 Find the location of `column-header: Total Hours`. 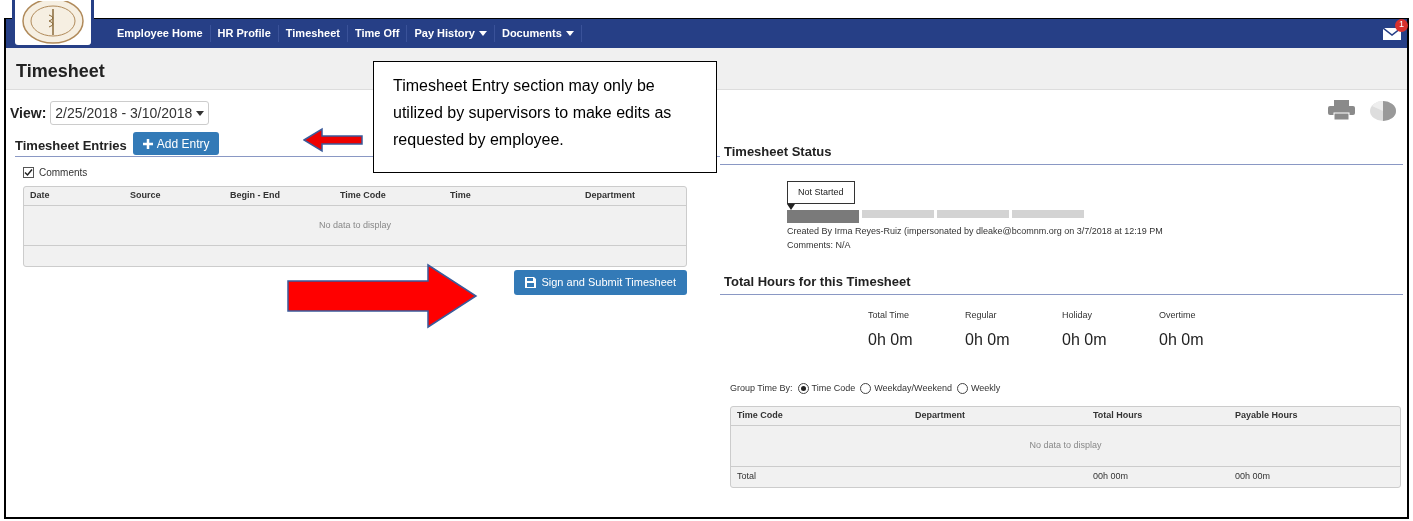

column-header: Total Hours is located at coordinates (1118, 414).